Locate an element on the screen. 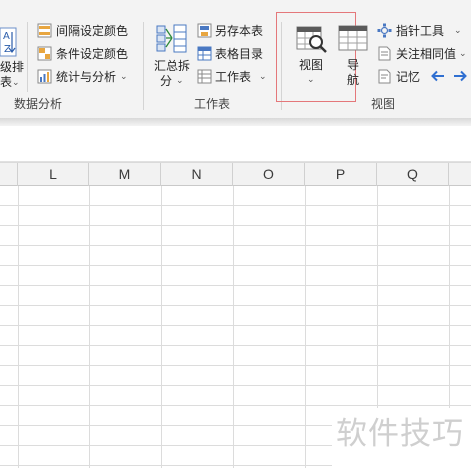 This screenshot has width=471, height=468. worksheet-button: 工作表 is located at coordinates (233, 77).